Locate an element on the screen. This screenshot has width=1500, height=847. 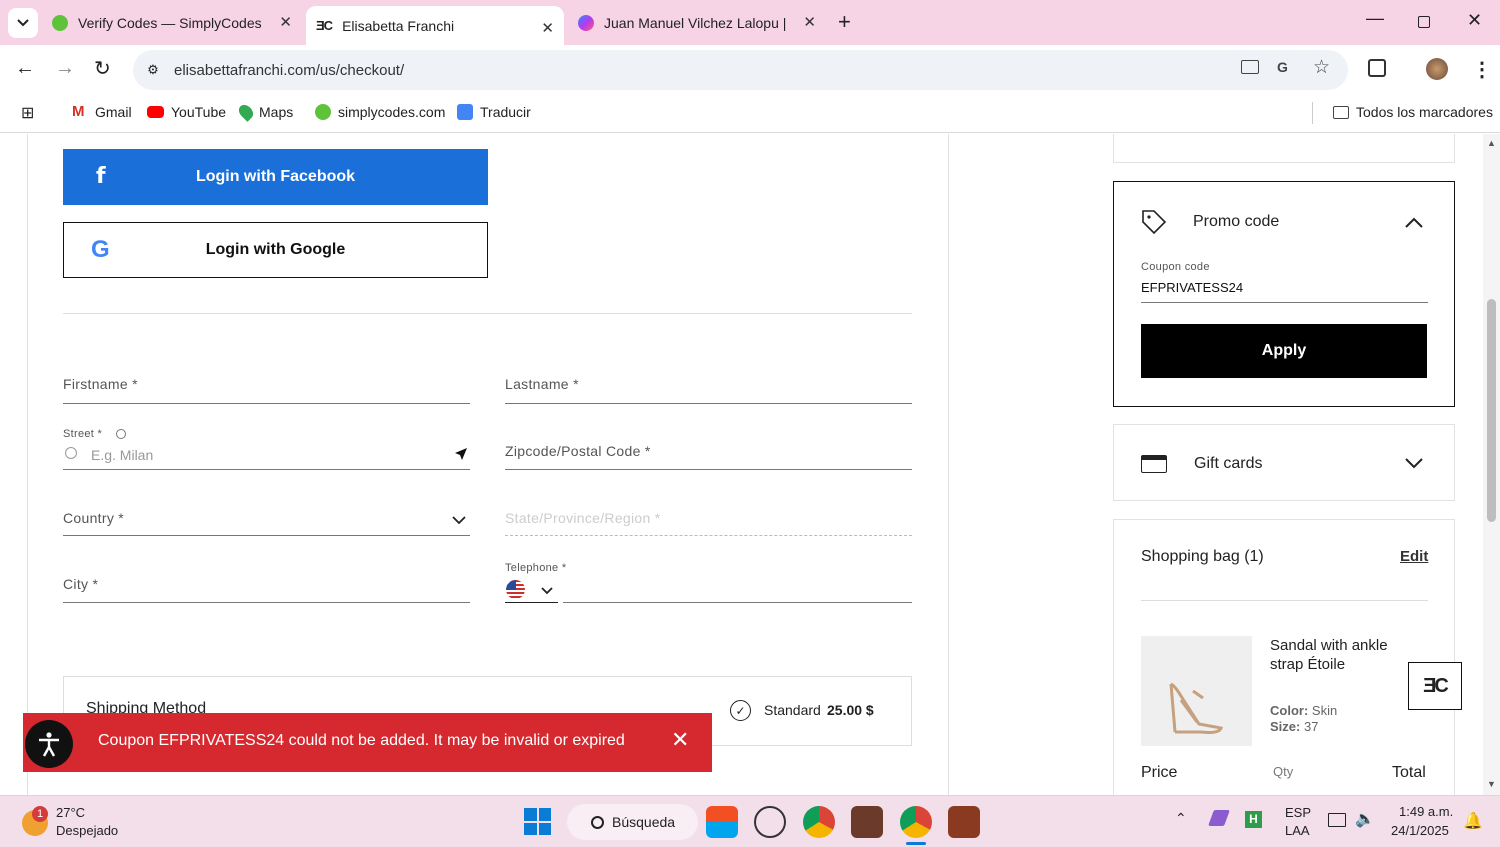
field-label: Street * is located at coordinates (83, 434).